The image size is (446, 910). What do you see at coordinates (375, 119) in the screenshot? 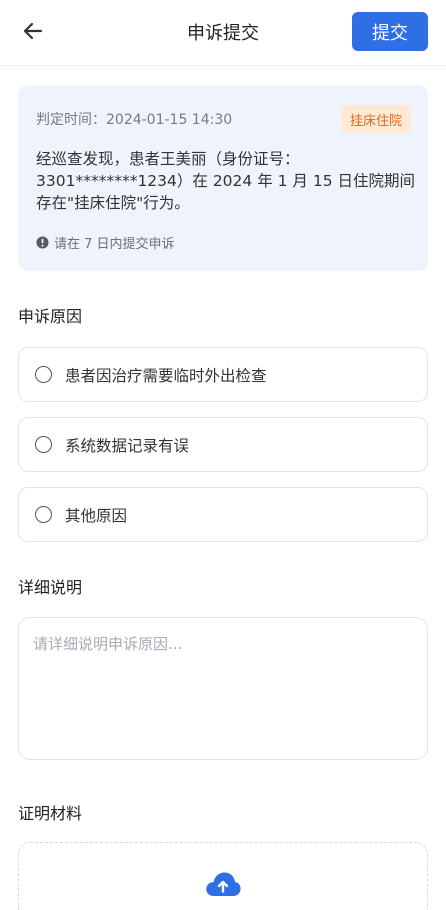
I see `violation-tag: 挂床住院` at bounding box center [375, 119].